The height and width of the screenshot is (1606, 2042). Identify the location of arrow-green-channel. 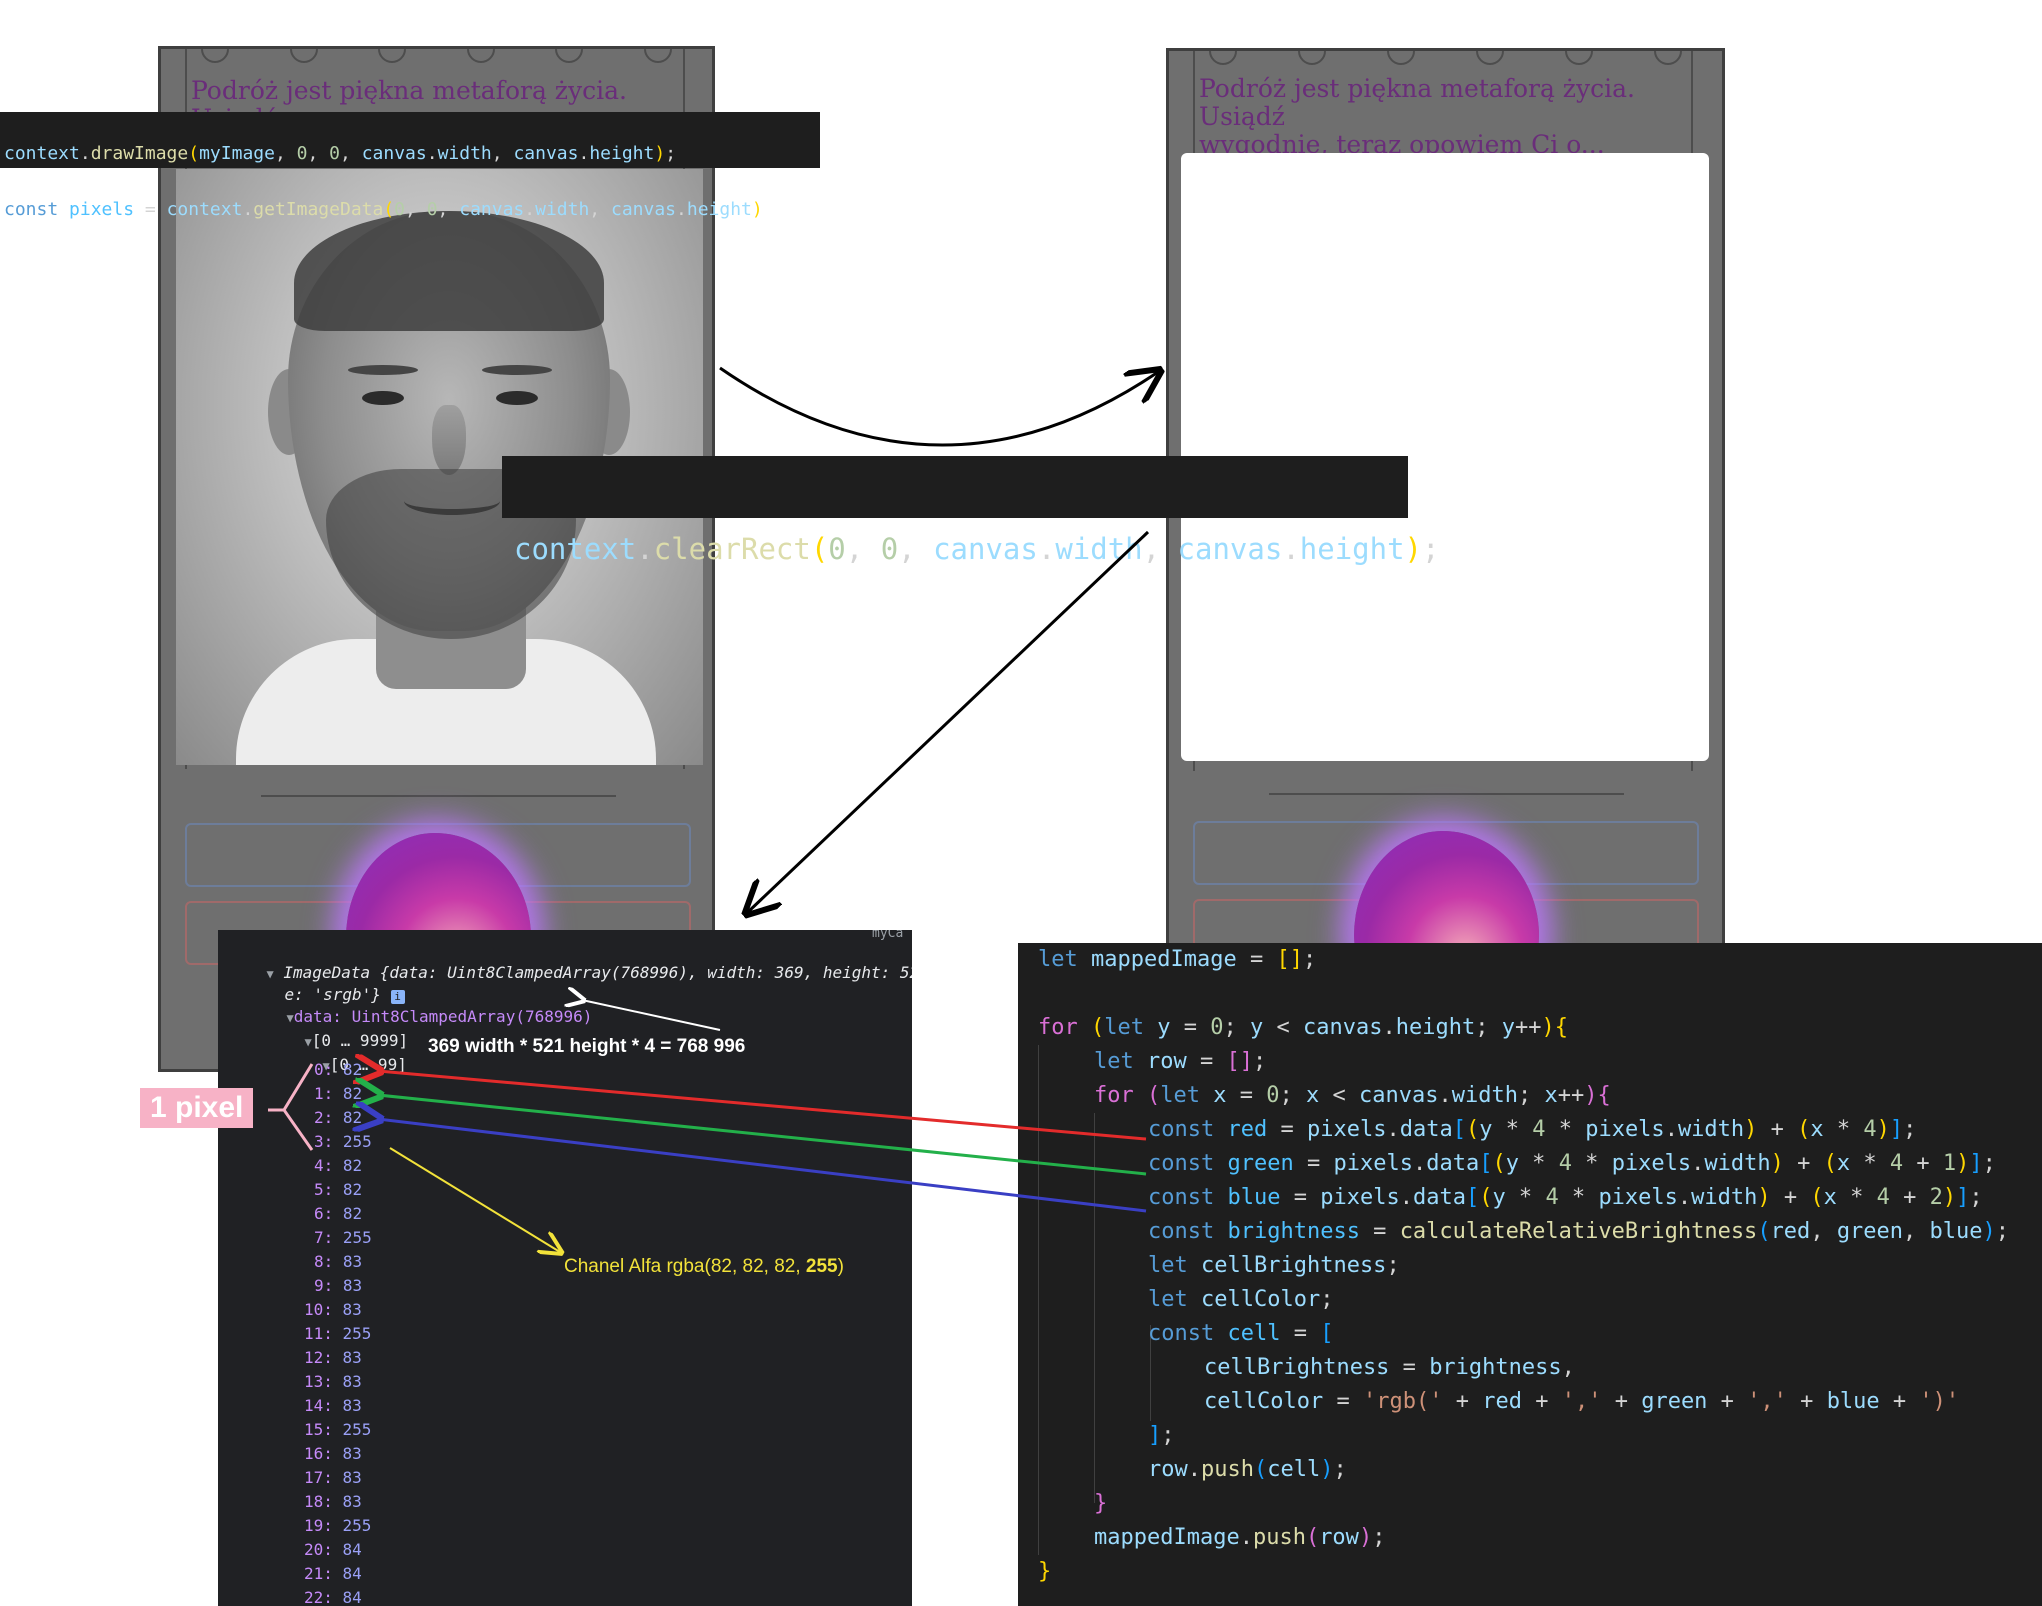
(762, 1135).